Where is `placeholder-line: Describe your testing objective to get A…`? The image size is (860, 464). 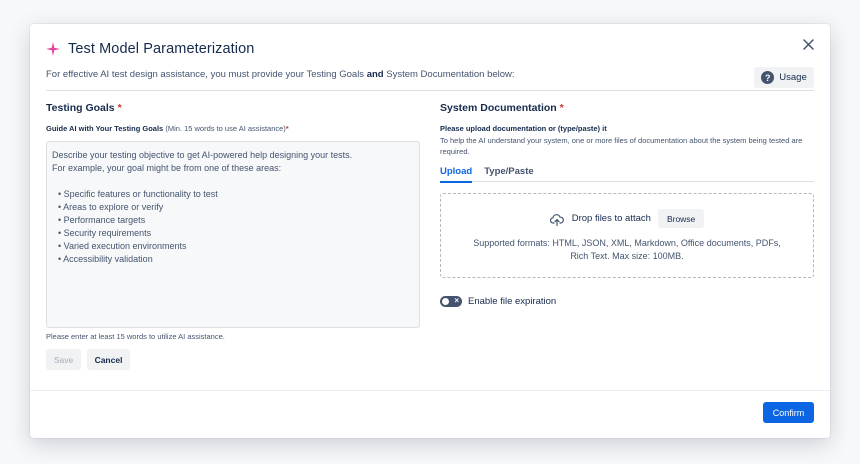 placeholder-line: Describe your testing objective to get A… is located at coordinates (202, 155).